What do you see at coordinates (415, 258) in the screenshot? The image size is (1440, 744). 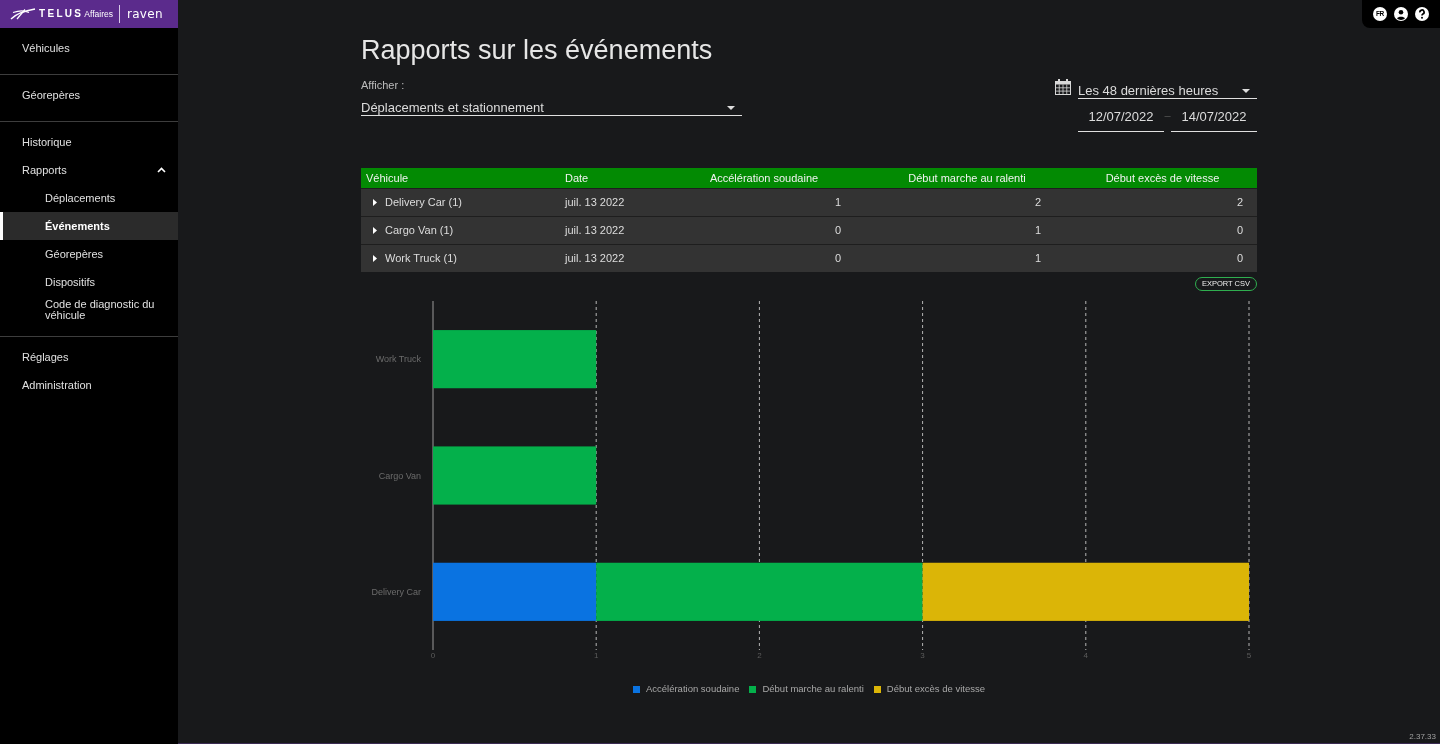 I see `row-expand-toggle: Work Truck (1)` at bounding box center [415, 258].